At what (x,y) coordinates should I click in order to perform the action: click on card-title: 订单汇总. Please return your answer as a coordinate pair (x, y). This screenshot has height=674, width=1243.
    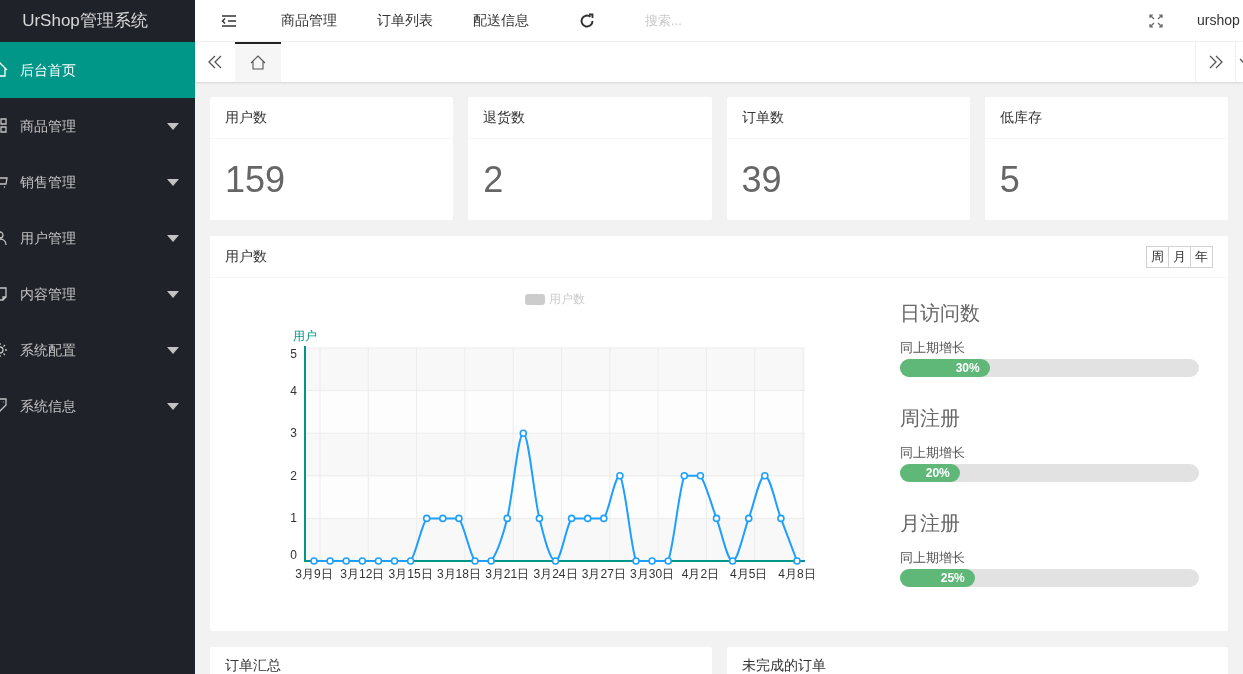
    Looking at the image, I should click on (253, 665).